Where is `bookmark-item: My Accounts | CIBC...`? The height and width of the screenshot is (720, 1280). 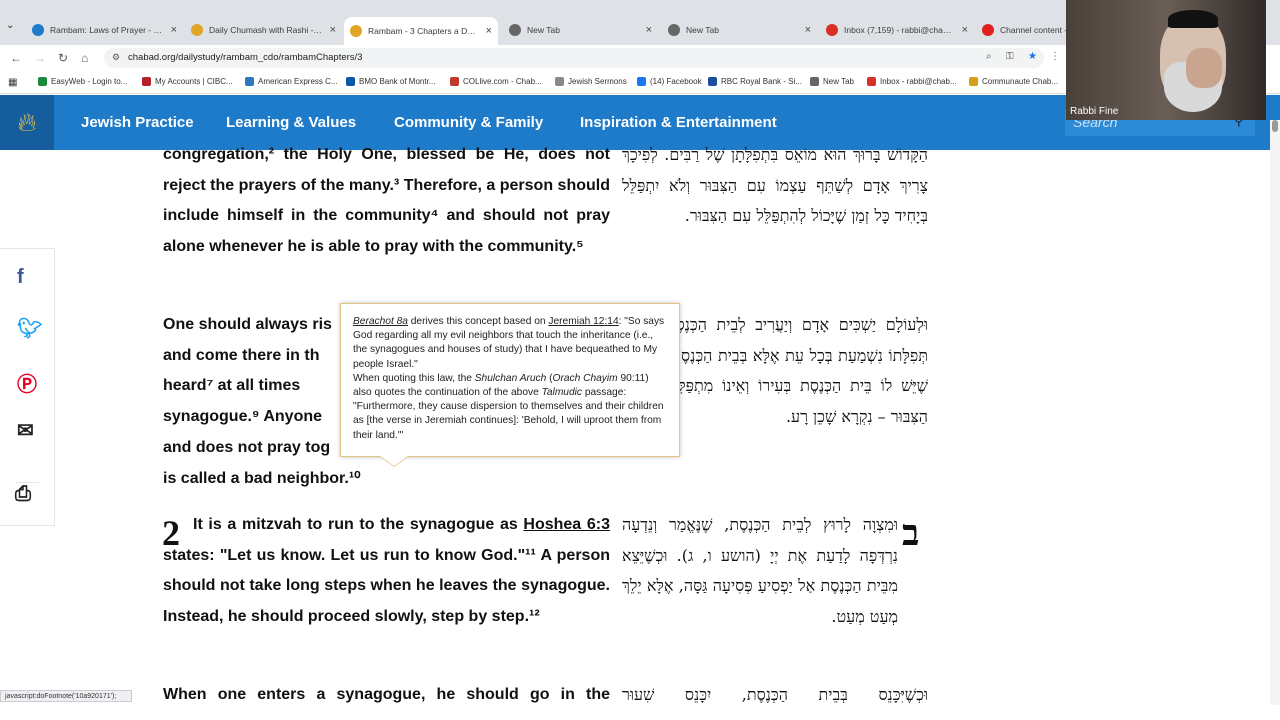 bookmark-item: My Accounts | CIBC... is located at coordinates (187, 81).